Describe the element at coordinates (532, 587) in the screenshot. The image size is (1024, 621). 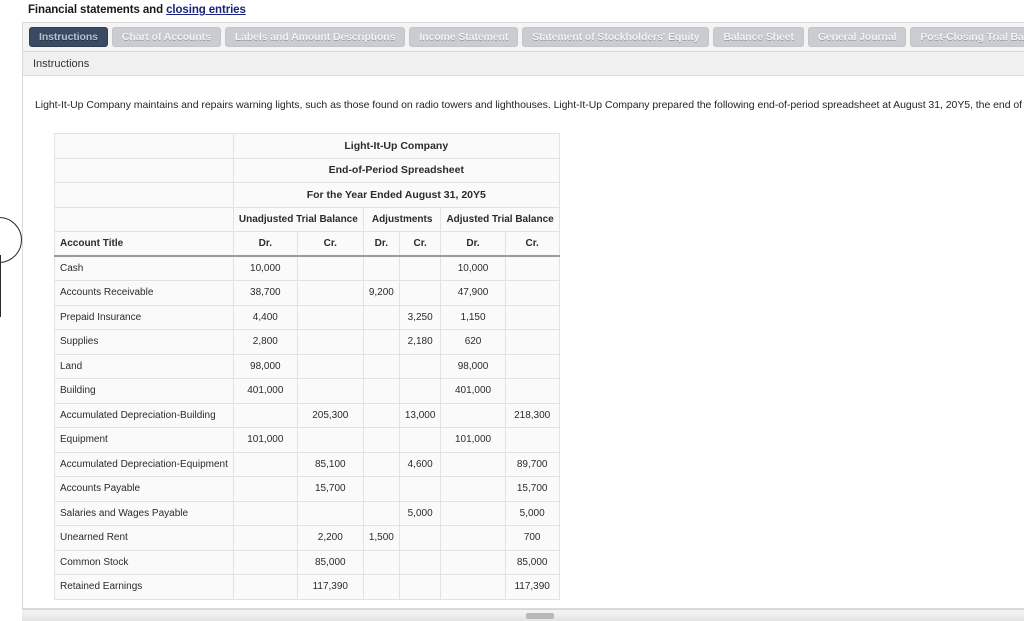
I see `cell-adjusted-cr: 117,390` at that location.